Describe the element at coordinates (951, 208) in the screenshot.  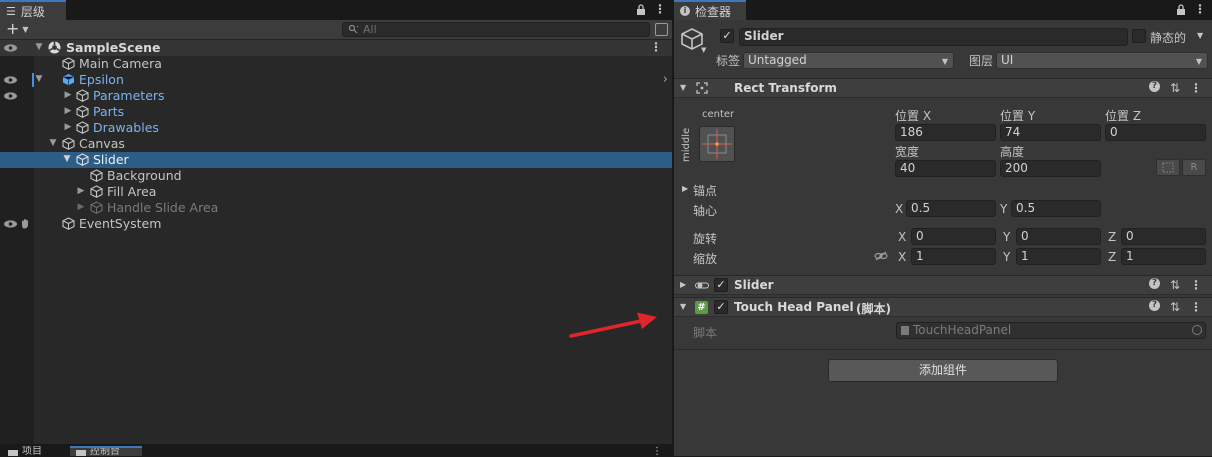
I see `pivot-x-field: 0.5` at that location.